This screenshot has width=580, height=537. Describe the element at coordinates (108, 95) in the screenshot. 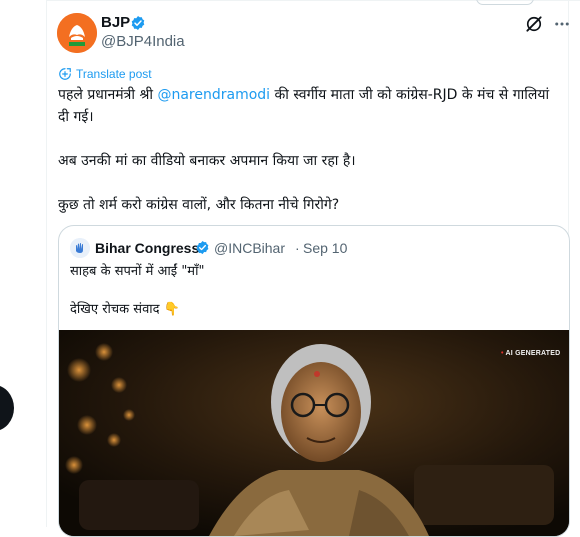

I see `tweet-text-part: पहले प्रधानमंत्री श्री` at that location.